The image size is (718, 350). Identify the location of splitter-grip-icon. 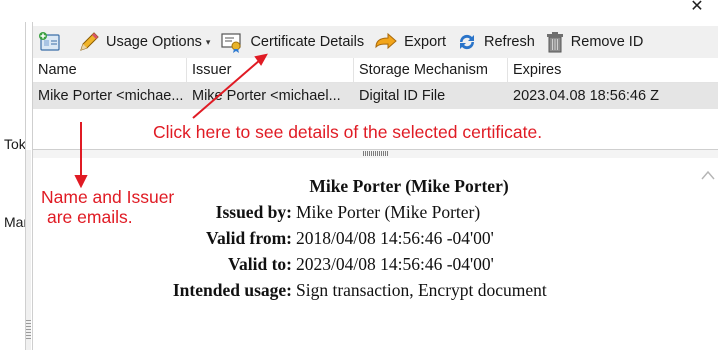
(376, 153).